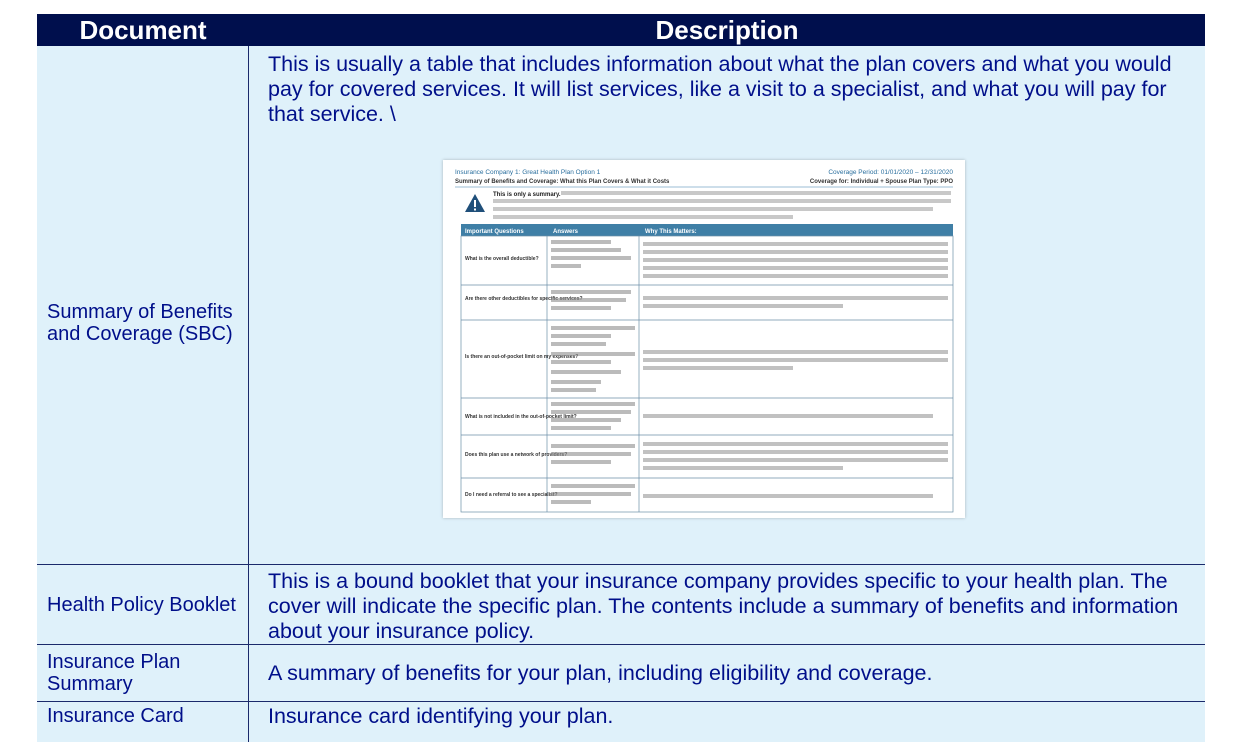 This screenshot has width=1243, height=748. Describe the element at coordinates (671, 232) in the screenshot. I see `sbc-col-why: Why This Matters:` at that location.